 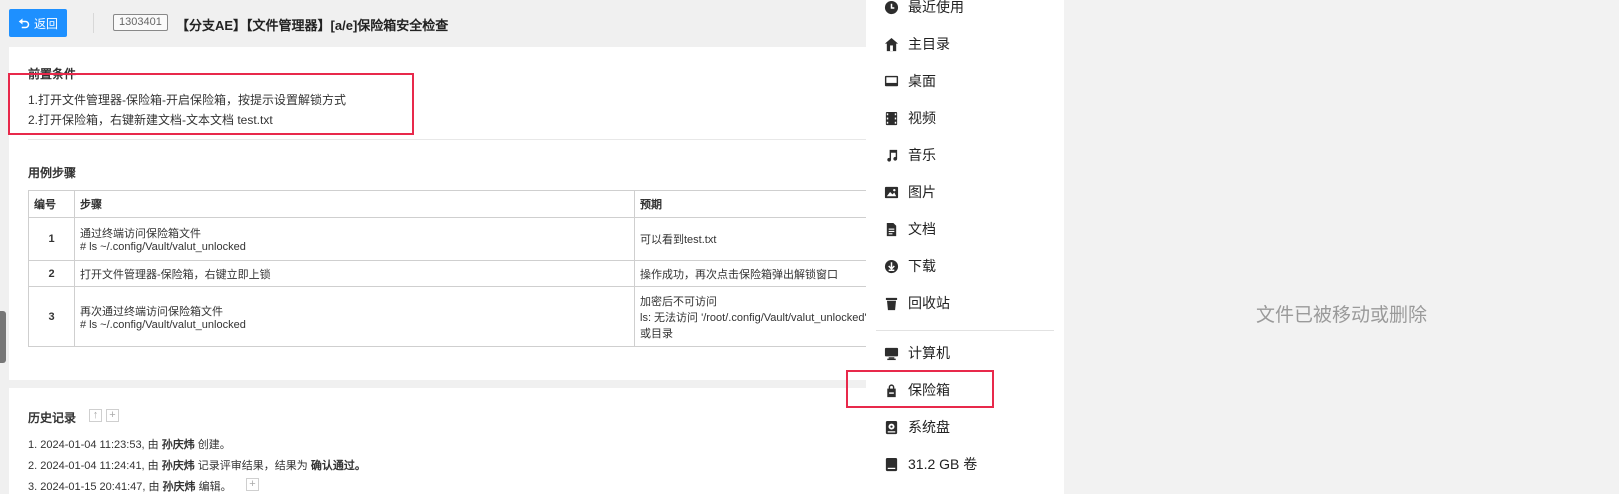 What do you see at coordinates (447, 139) in the screenshot?
I see `section-divider` at bounding box center [447, 139].